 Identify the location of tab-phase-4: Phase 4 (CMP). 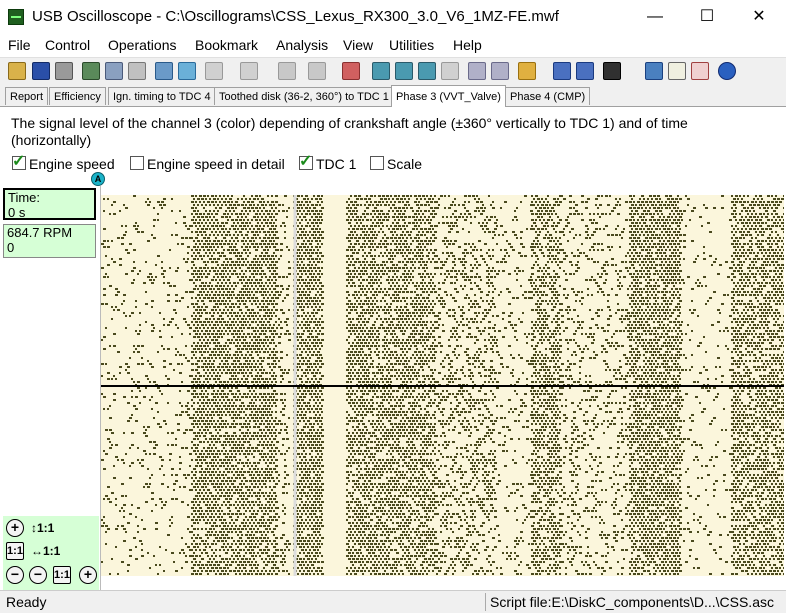
(547, 96).